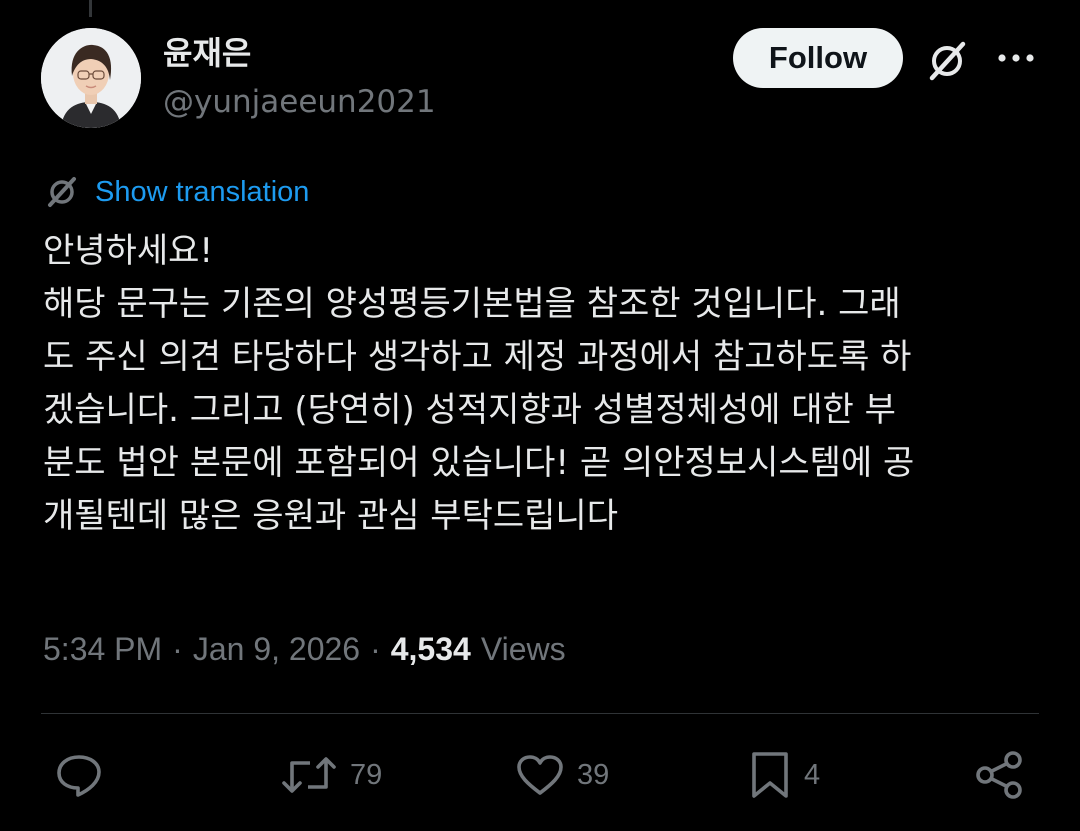  Describe the element at coordinates (128, 251) in the screenshot. I see `tweet-text-line: 안녕하세요!` at that location.